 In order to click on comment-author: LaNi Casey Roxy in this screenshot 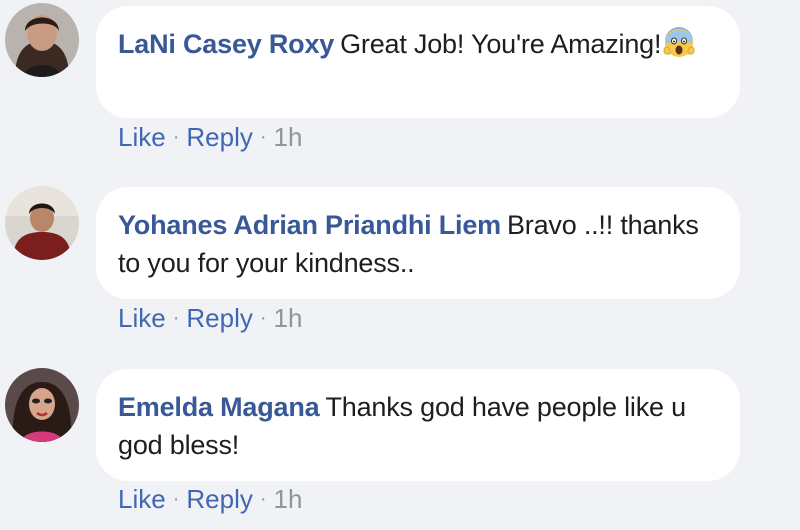, I will do `click(226, 44)`.